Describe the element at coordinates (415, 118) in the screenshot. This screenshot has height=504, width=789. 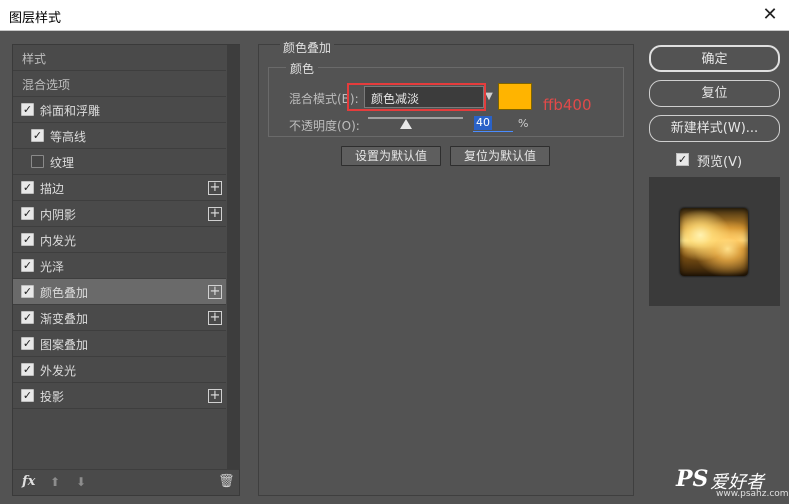
I see `opacity-slider-track` at that location.